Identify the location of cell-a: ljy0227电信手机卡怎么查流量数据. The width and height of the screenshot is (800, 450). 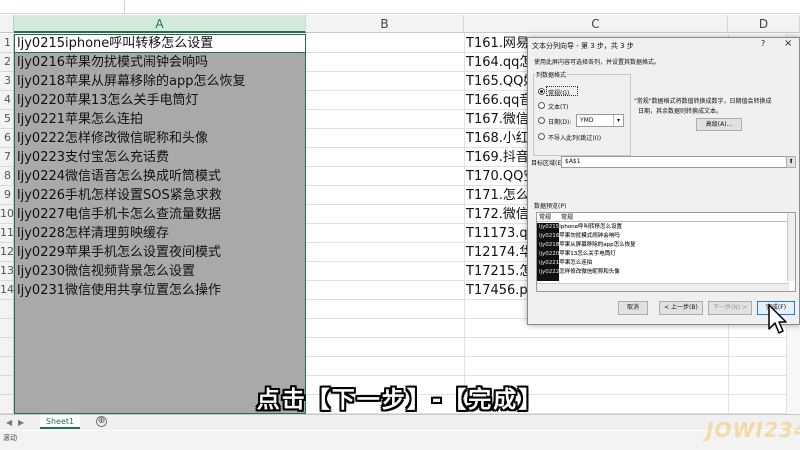
(161, 214).